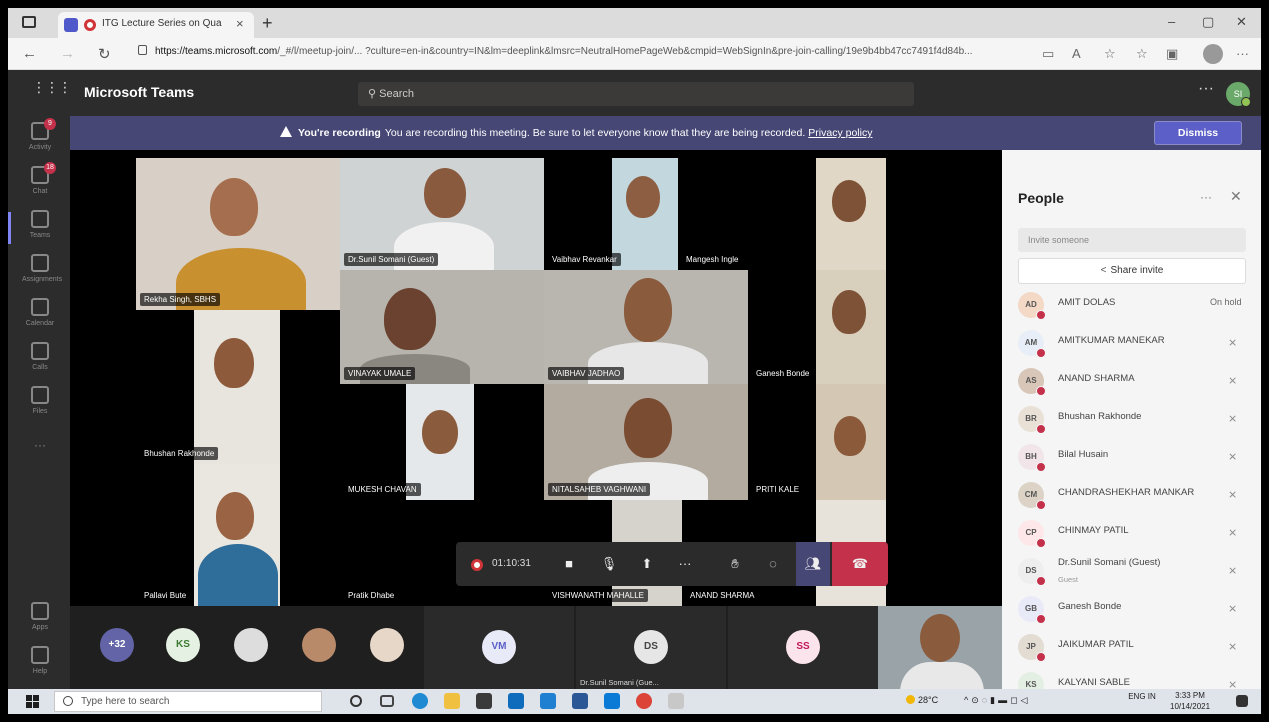 This screenshot has height=722, width=1269. Describe the element at coordinates (234, 207) in the screenshot. I see `participant-video` at that location.